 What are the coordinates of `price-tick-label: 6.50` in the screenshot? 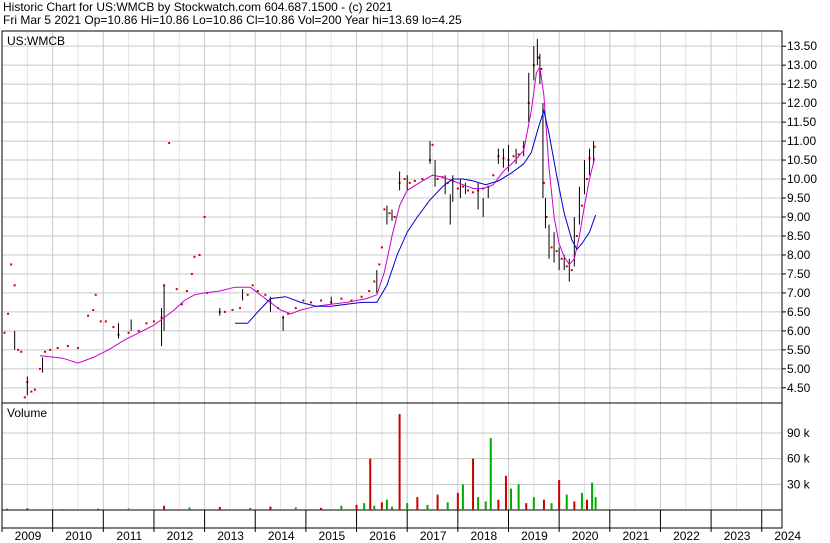 It's located at (799, 312).